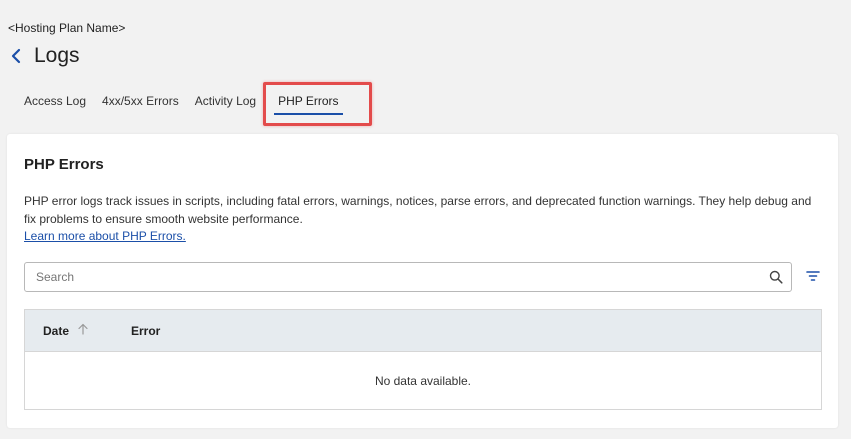  Describe the element at coordinates (140, 102) in the screenshot. I see `tab-4xx-5xx-errors: 4xx/5xx Errors` at that location.